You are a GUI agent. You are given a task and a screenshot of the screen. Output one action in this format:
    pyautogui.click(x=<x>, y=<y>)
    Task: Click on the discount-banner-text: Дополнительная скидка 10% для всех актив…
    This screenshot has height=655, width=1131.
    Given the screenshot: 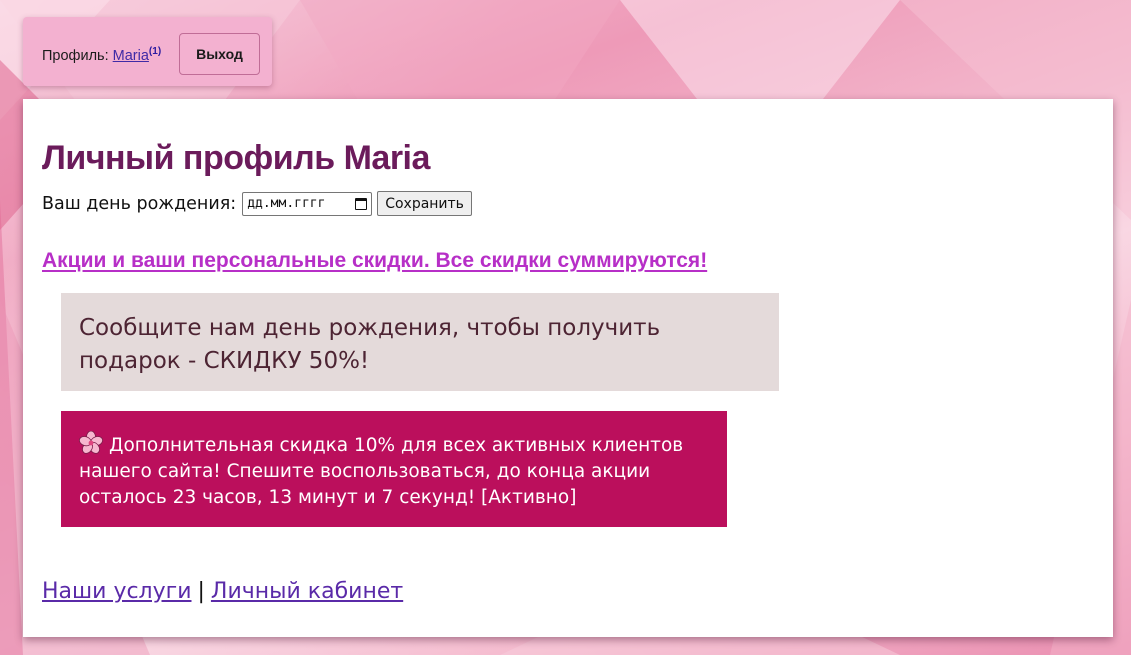 What is the action you would take?
    pyautogui.click(x=381, y=471)
    